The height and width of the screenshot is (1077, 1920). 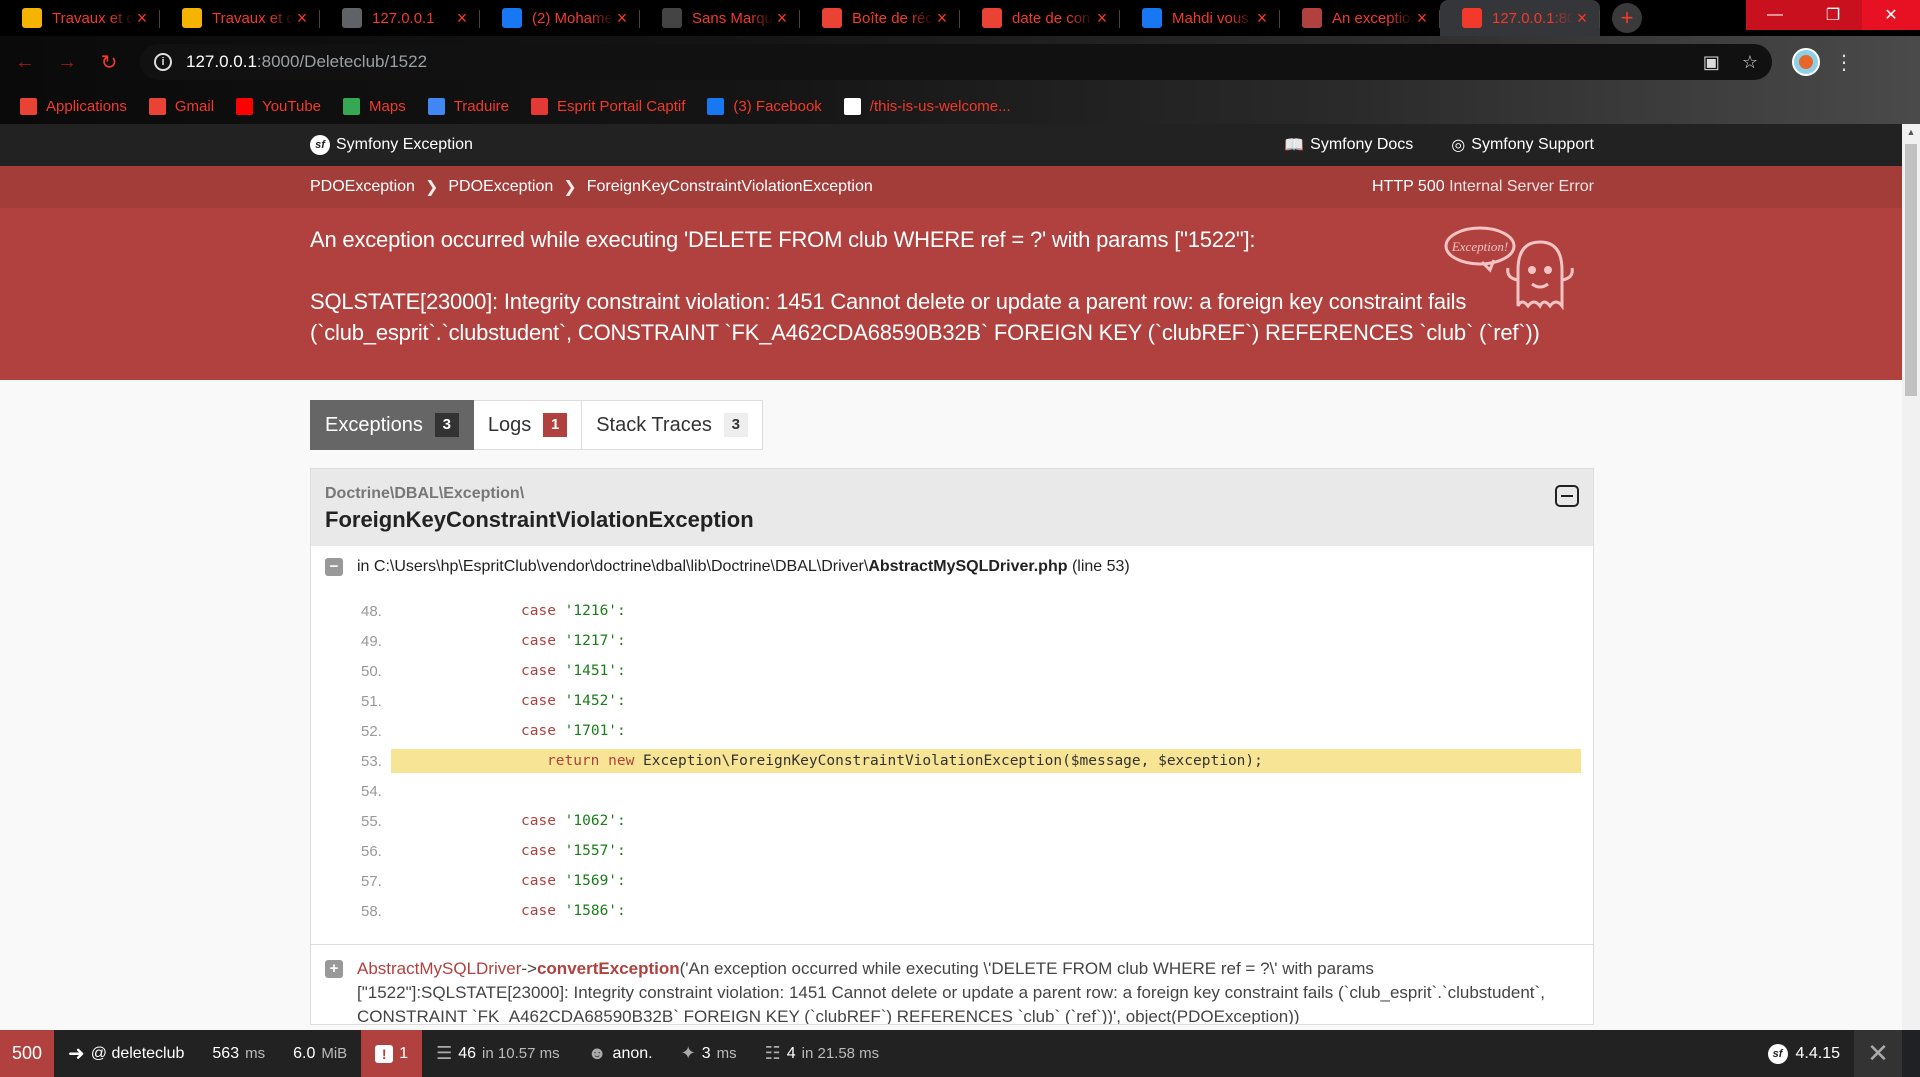 What do you see at coordinates (772, 1053) in the screenshot?
I see `database-icon: ☷` at bounding box center [772, 1053].